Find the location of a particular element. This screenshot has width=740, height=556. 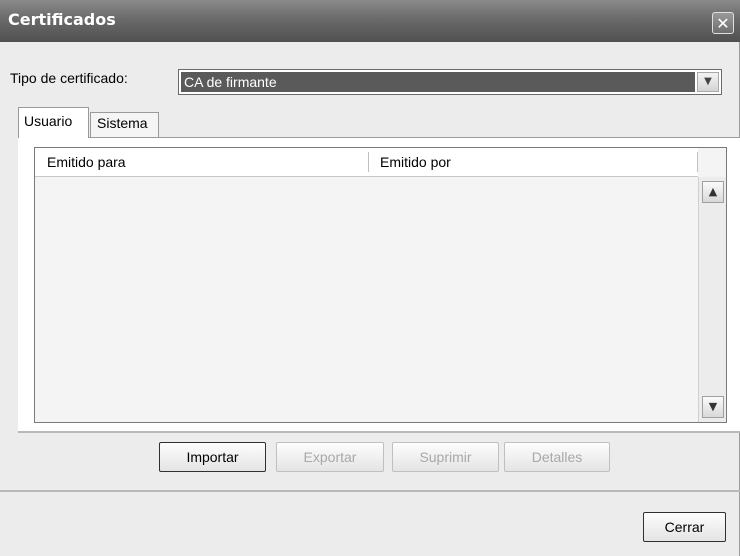

window-title: Certificados is located at coordinates (62, 19).